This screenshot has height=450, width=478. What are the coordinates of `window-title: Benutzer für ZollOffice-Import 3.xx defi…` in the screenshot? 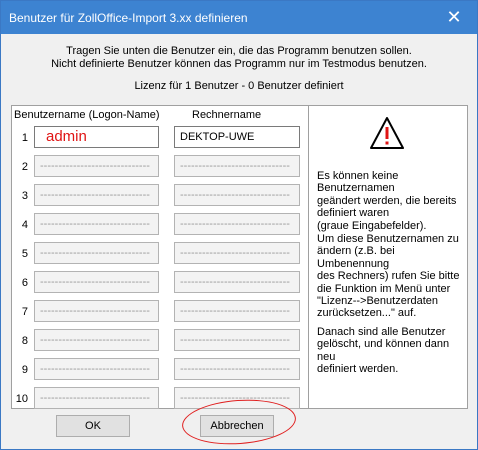 It's located at (128, 18).